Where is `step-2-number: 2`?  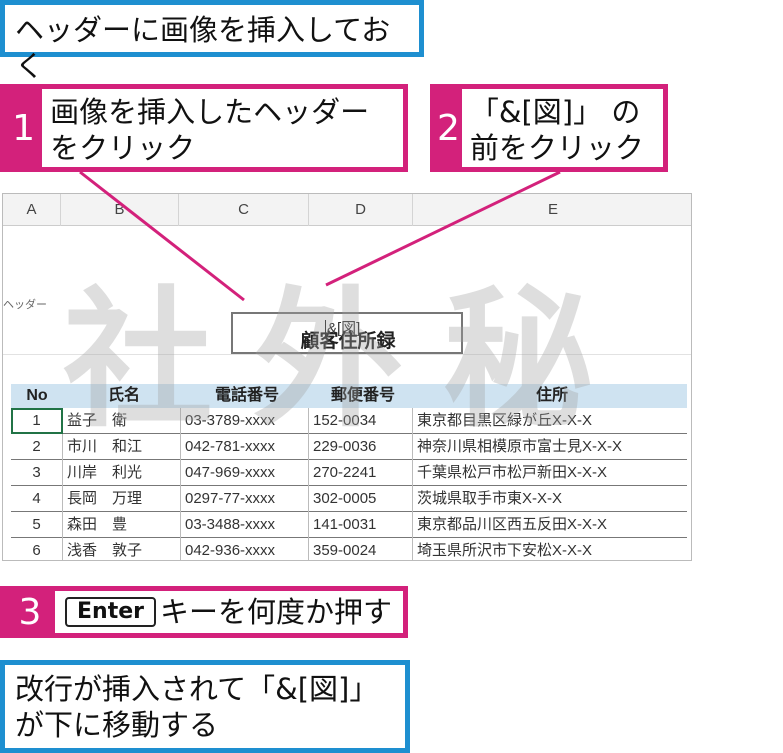
step-2-number: 2 is located at coordinates (448, 128).